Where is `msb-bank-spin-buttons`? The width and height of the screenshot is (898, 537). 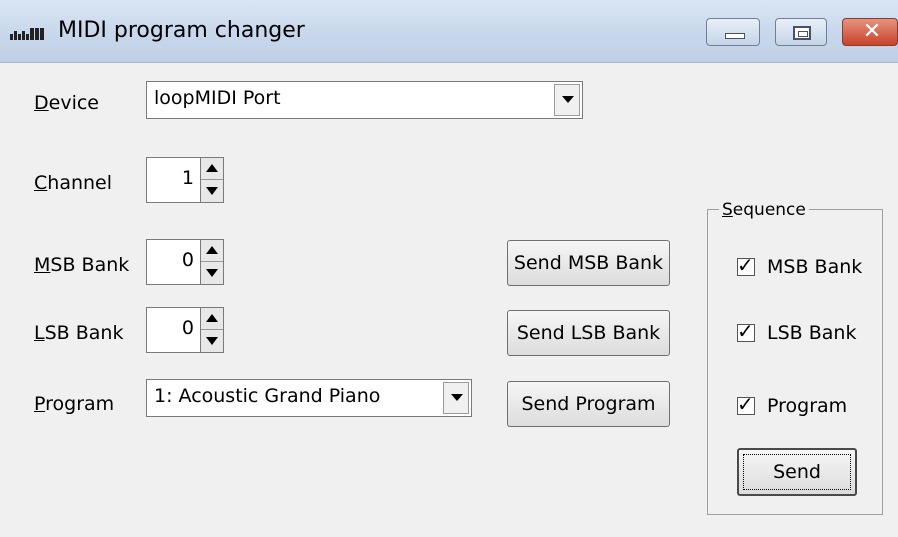
msb-bank-spin-buttons is located at coordinates (212, 262).